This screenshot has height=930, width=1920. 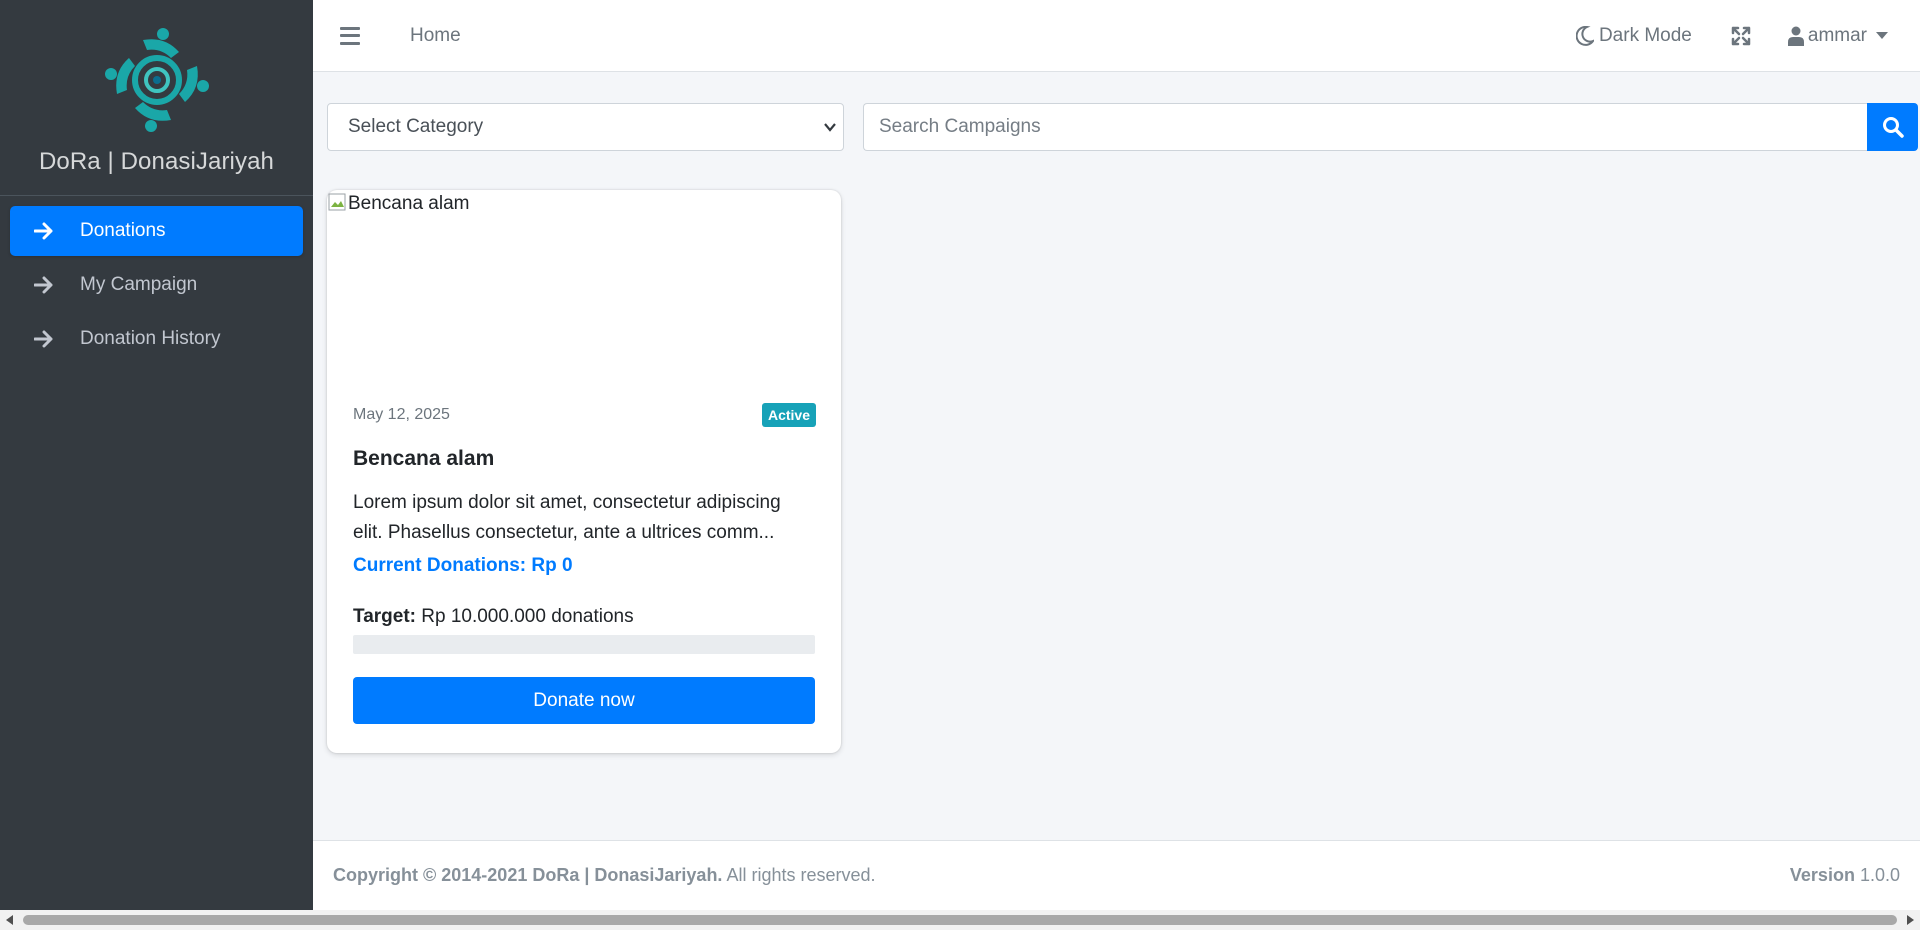 I want to click on scrollbar-track, so click(x=960, y=920).